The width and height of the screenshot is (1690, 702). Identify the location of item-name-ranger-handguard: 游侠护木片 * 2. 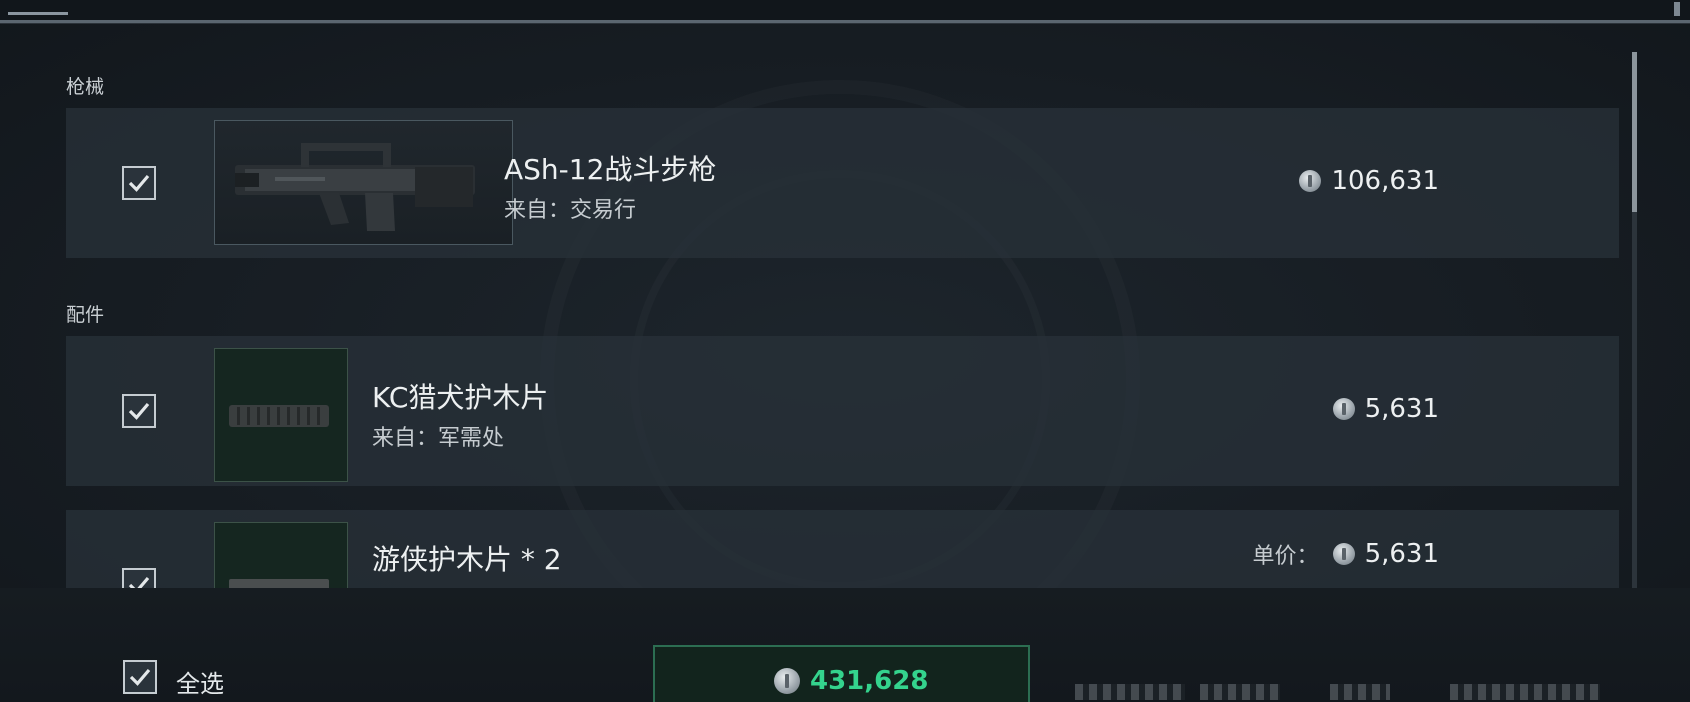
(467, 559).